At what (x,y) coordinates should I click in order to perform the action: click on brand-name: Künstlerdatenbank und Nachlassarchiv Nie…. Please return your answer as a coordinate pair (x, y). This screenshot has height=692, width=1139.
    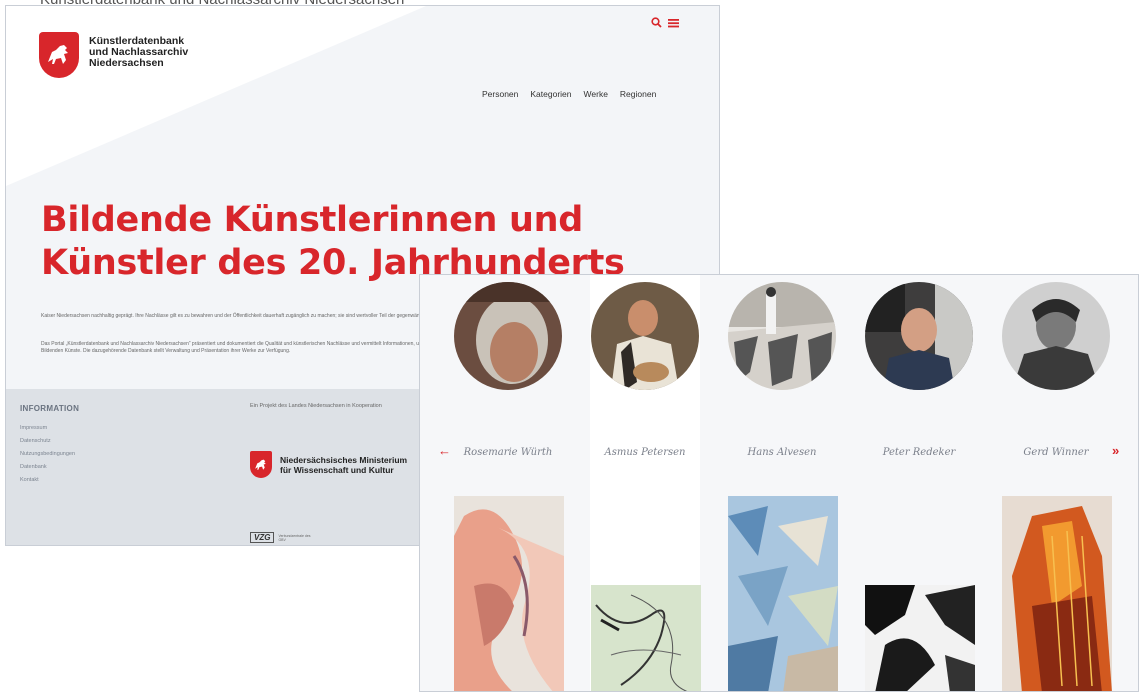
    Looking at the image, I should click on (144, 52).